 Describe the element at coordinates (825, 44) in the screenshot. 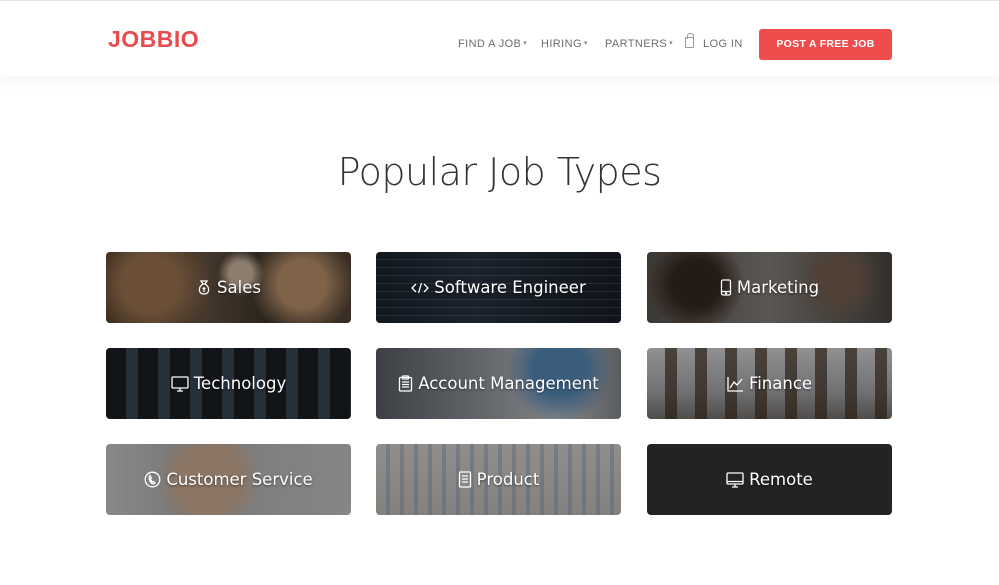

I see `post-a-free-job-button: POST A FREE JOB` at that location.